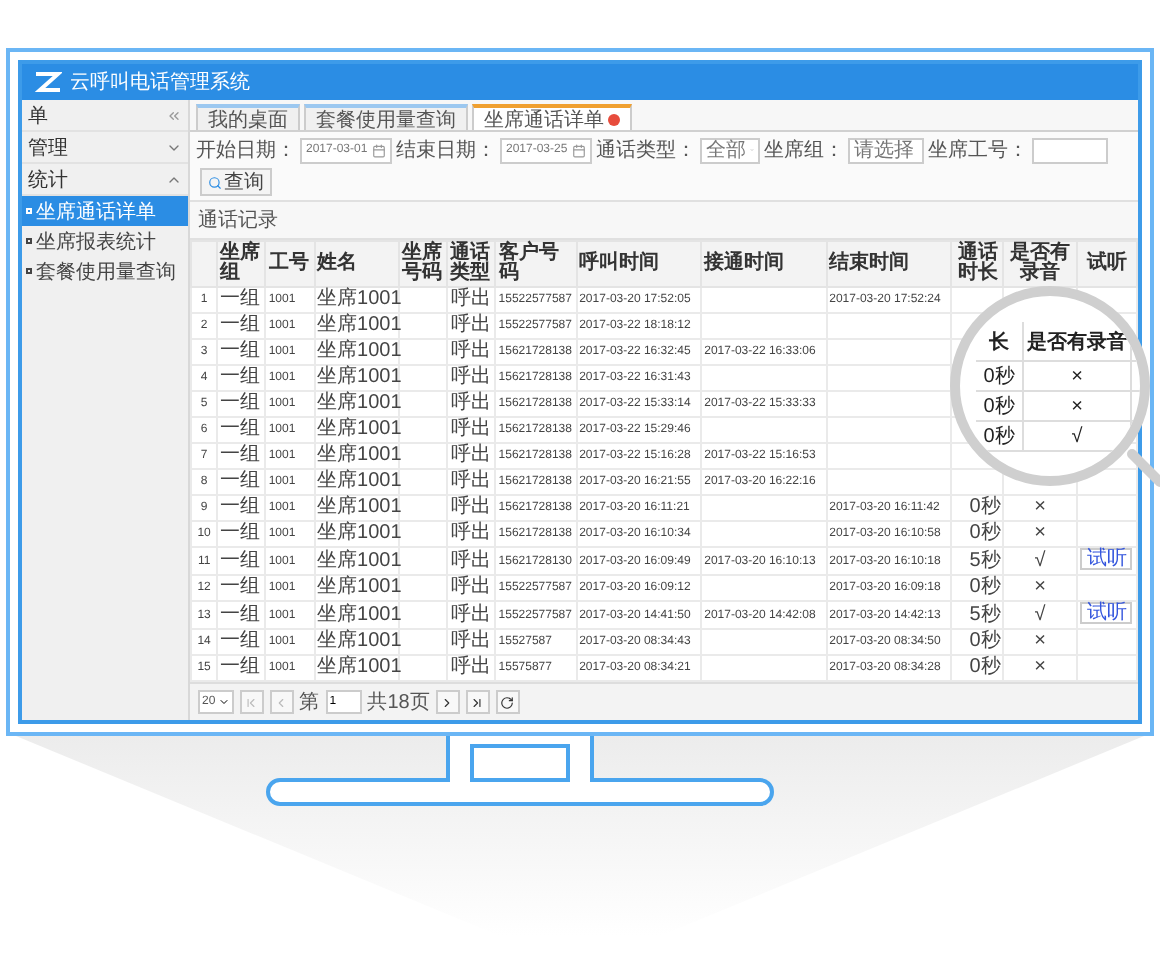 This screenshot has width=1160, height=968. Describe the element at coordinates (552, 117) in the screenshot. I see `tab: 坐席通话详单` at that location.